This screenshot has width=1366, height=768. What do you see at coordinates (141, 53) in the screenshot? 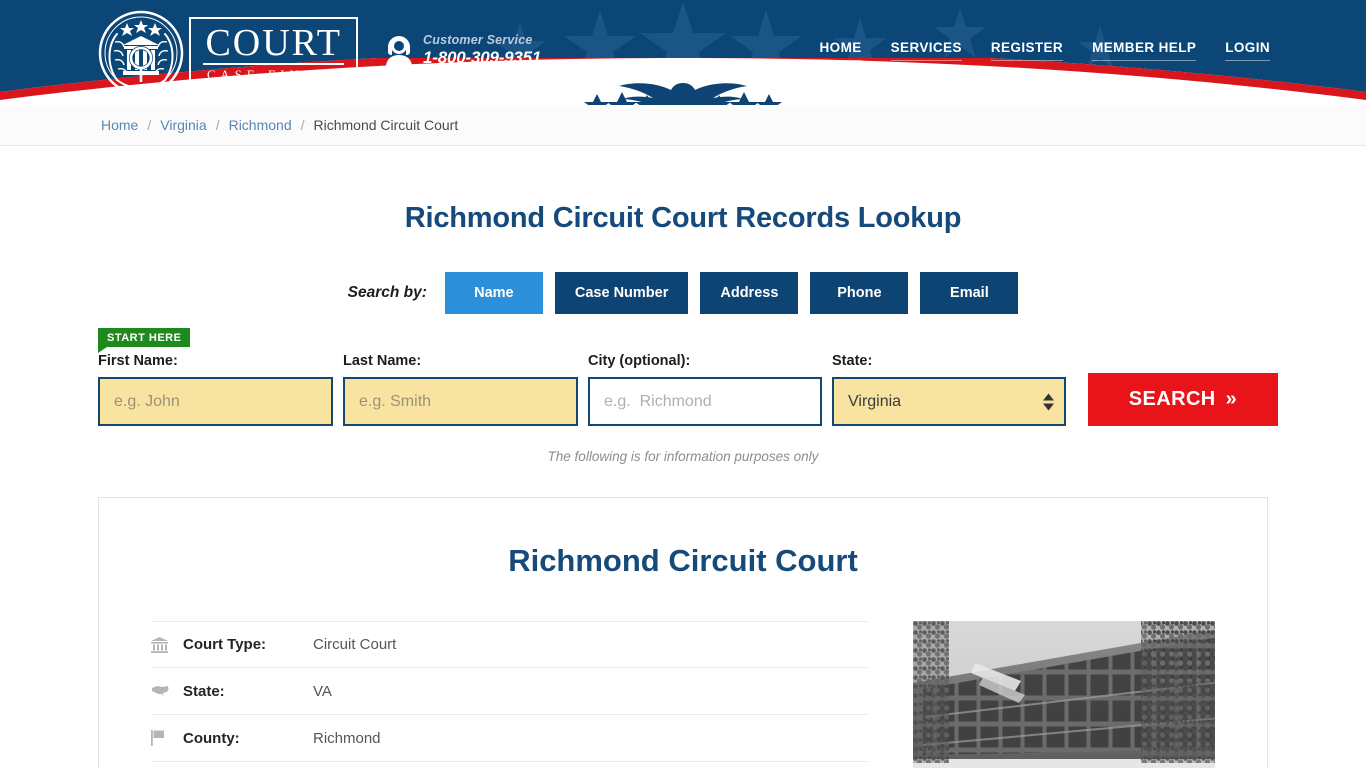
I see `court-emblem-icon` at bounding box center [141, 53].